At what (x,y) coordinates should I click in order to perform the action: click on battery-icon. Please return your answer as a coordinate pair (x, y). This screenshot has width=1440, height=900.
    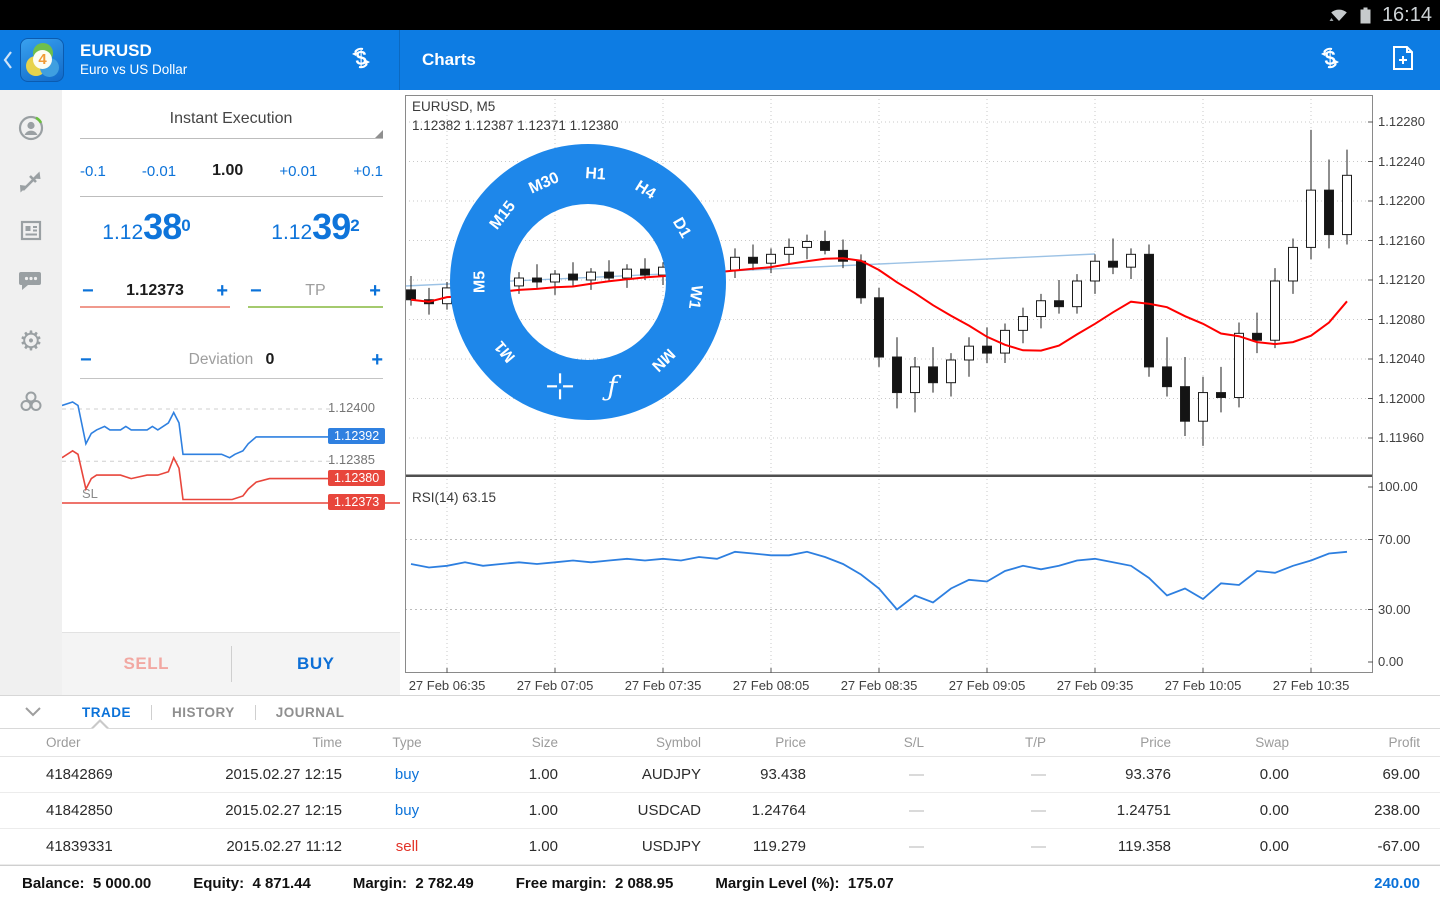
    Looking at the image, I should click on (1365, 15).